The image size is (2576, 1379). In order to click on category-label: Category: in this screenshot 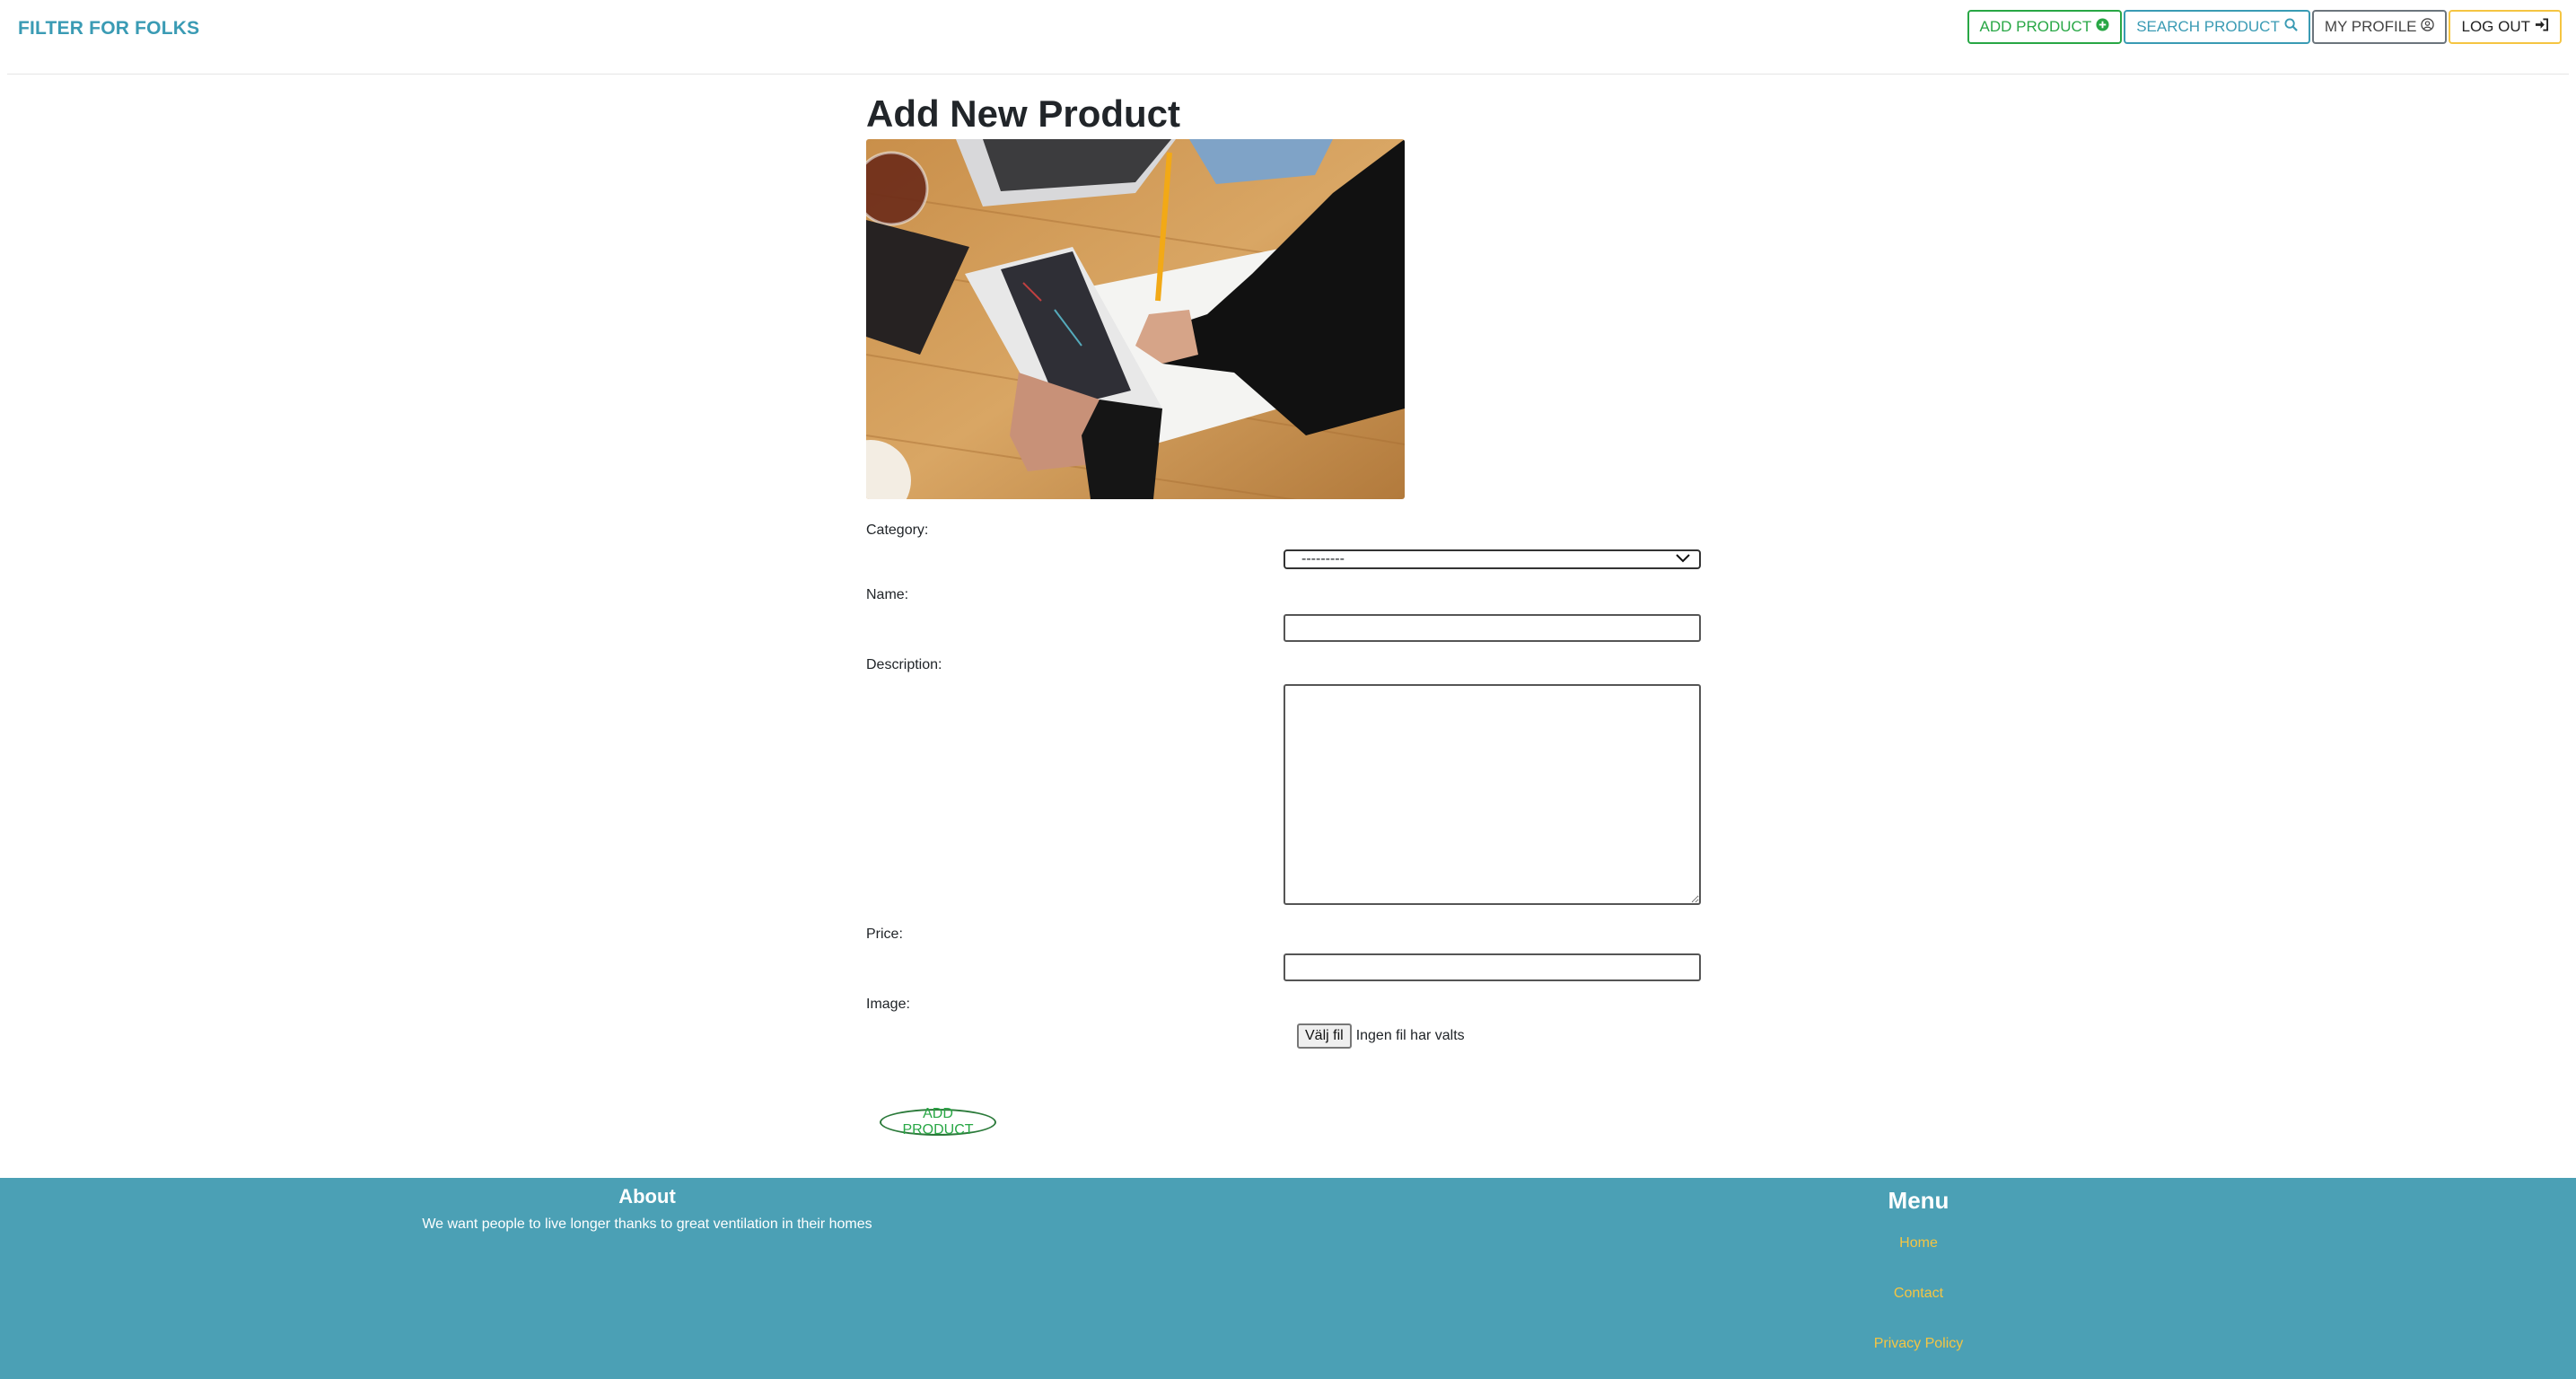, I will do `click(897, 530)`.